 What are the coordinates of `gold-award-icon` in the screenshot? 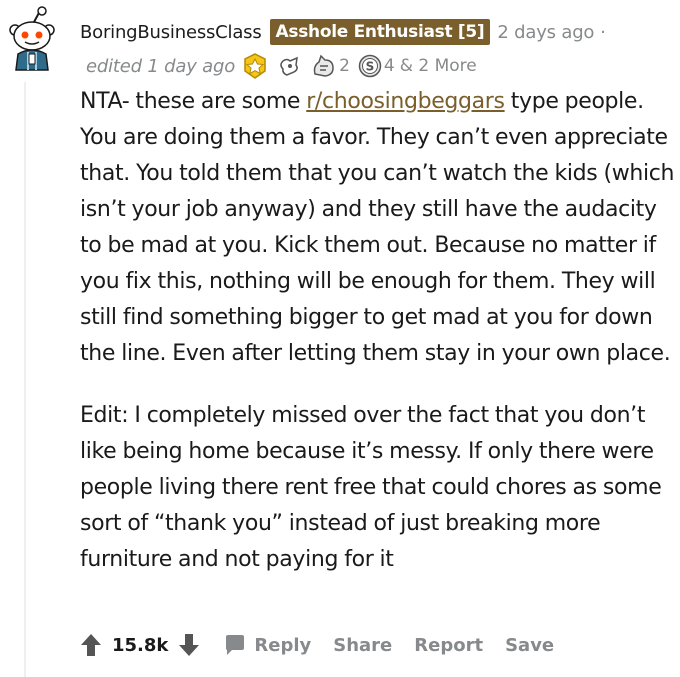 It's located at (255, 66).